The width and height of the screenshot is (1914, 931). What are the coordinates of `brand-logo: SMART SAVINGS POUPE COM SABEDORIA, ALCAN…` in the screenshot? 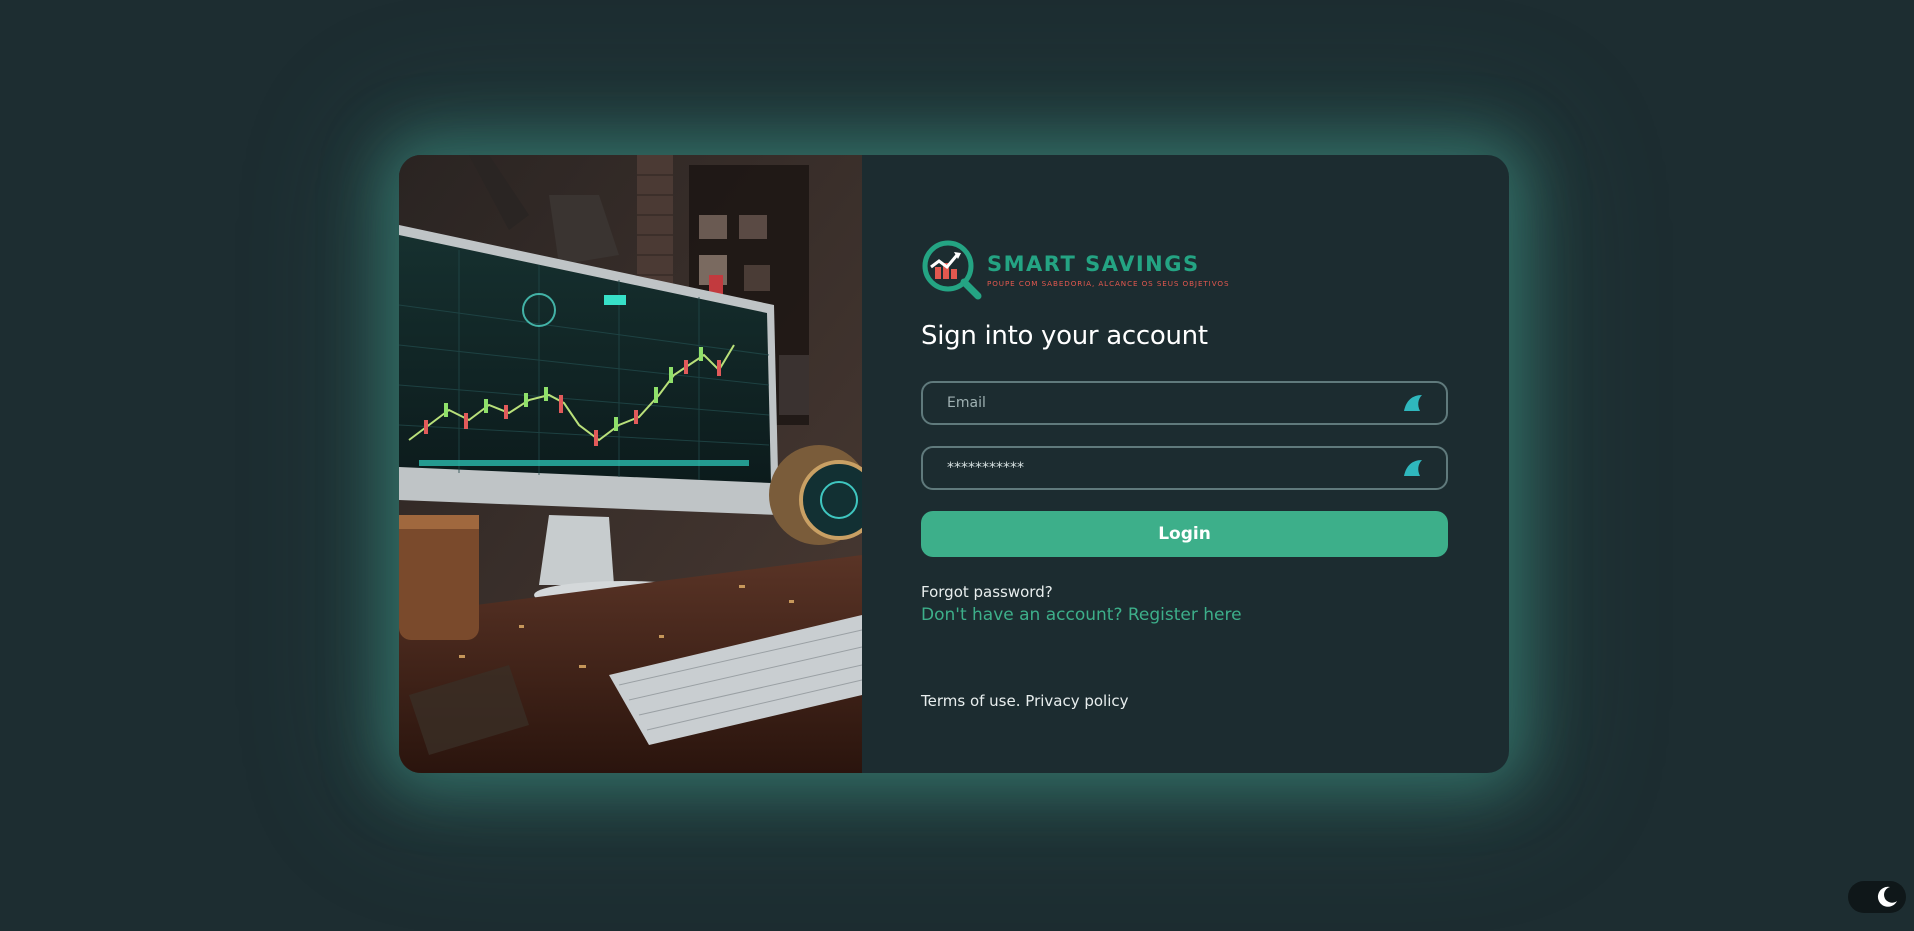 It's located at (1075, 270).